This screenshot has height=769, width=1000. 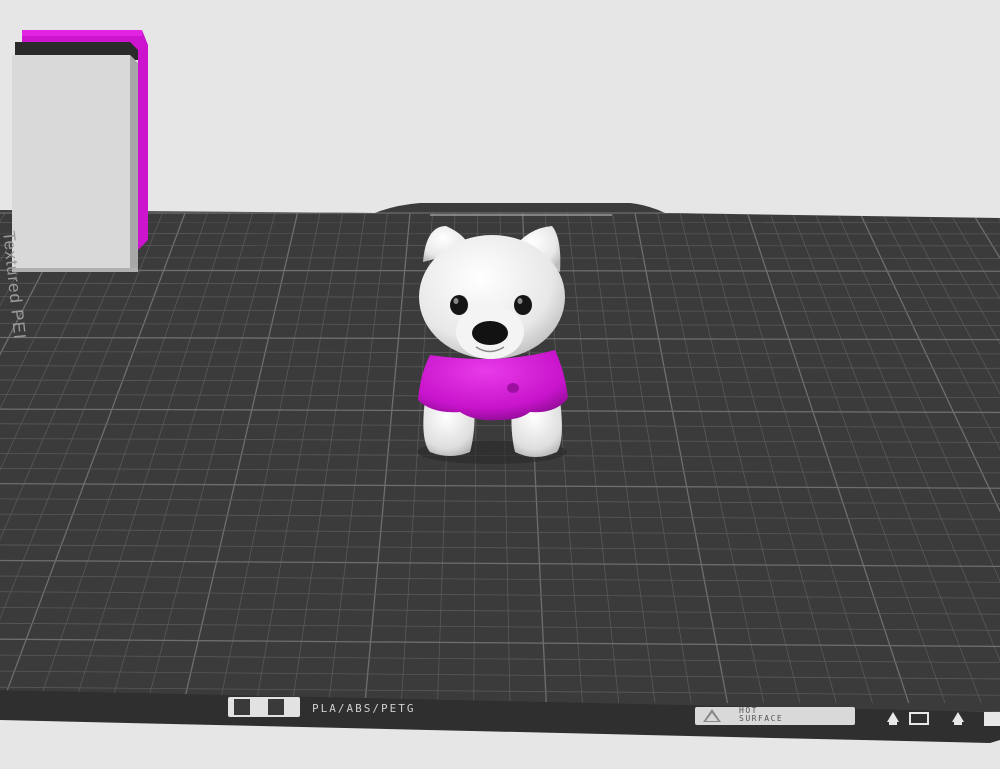 I want to click on logo-icon, so click(x=264, y=707).